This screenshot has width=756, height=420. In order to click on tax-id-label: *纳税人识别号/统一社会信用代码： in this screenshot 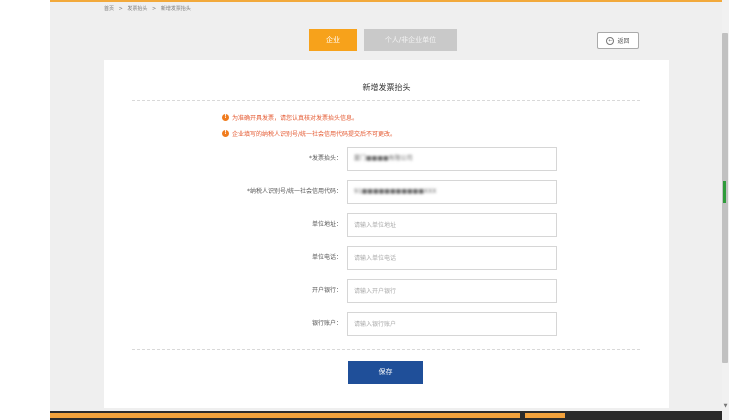, I will do `click(294, 191)`.